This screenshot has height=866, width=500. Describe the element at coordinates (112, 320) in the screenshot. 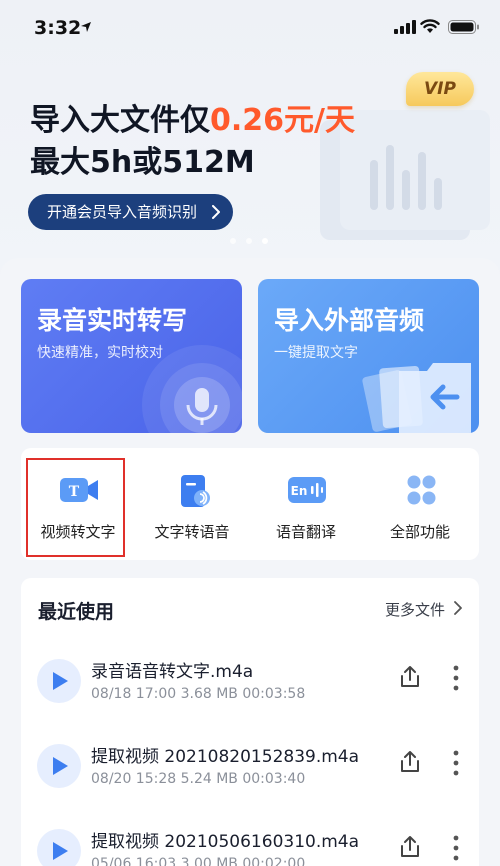

I see `card-title: 录音实时转写` at that location.